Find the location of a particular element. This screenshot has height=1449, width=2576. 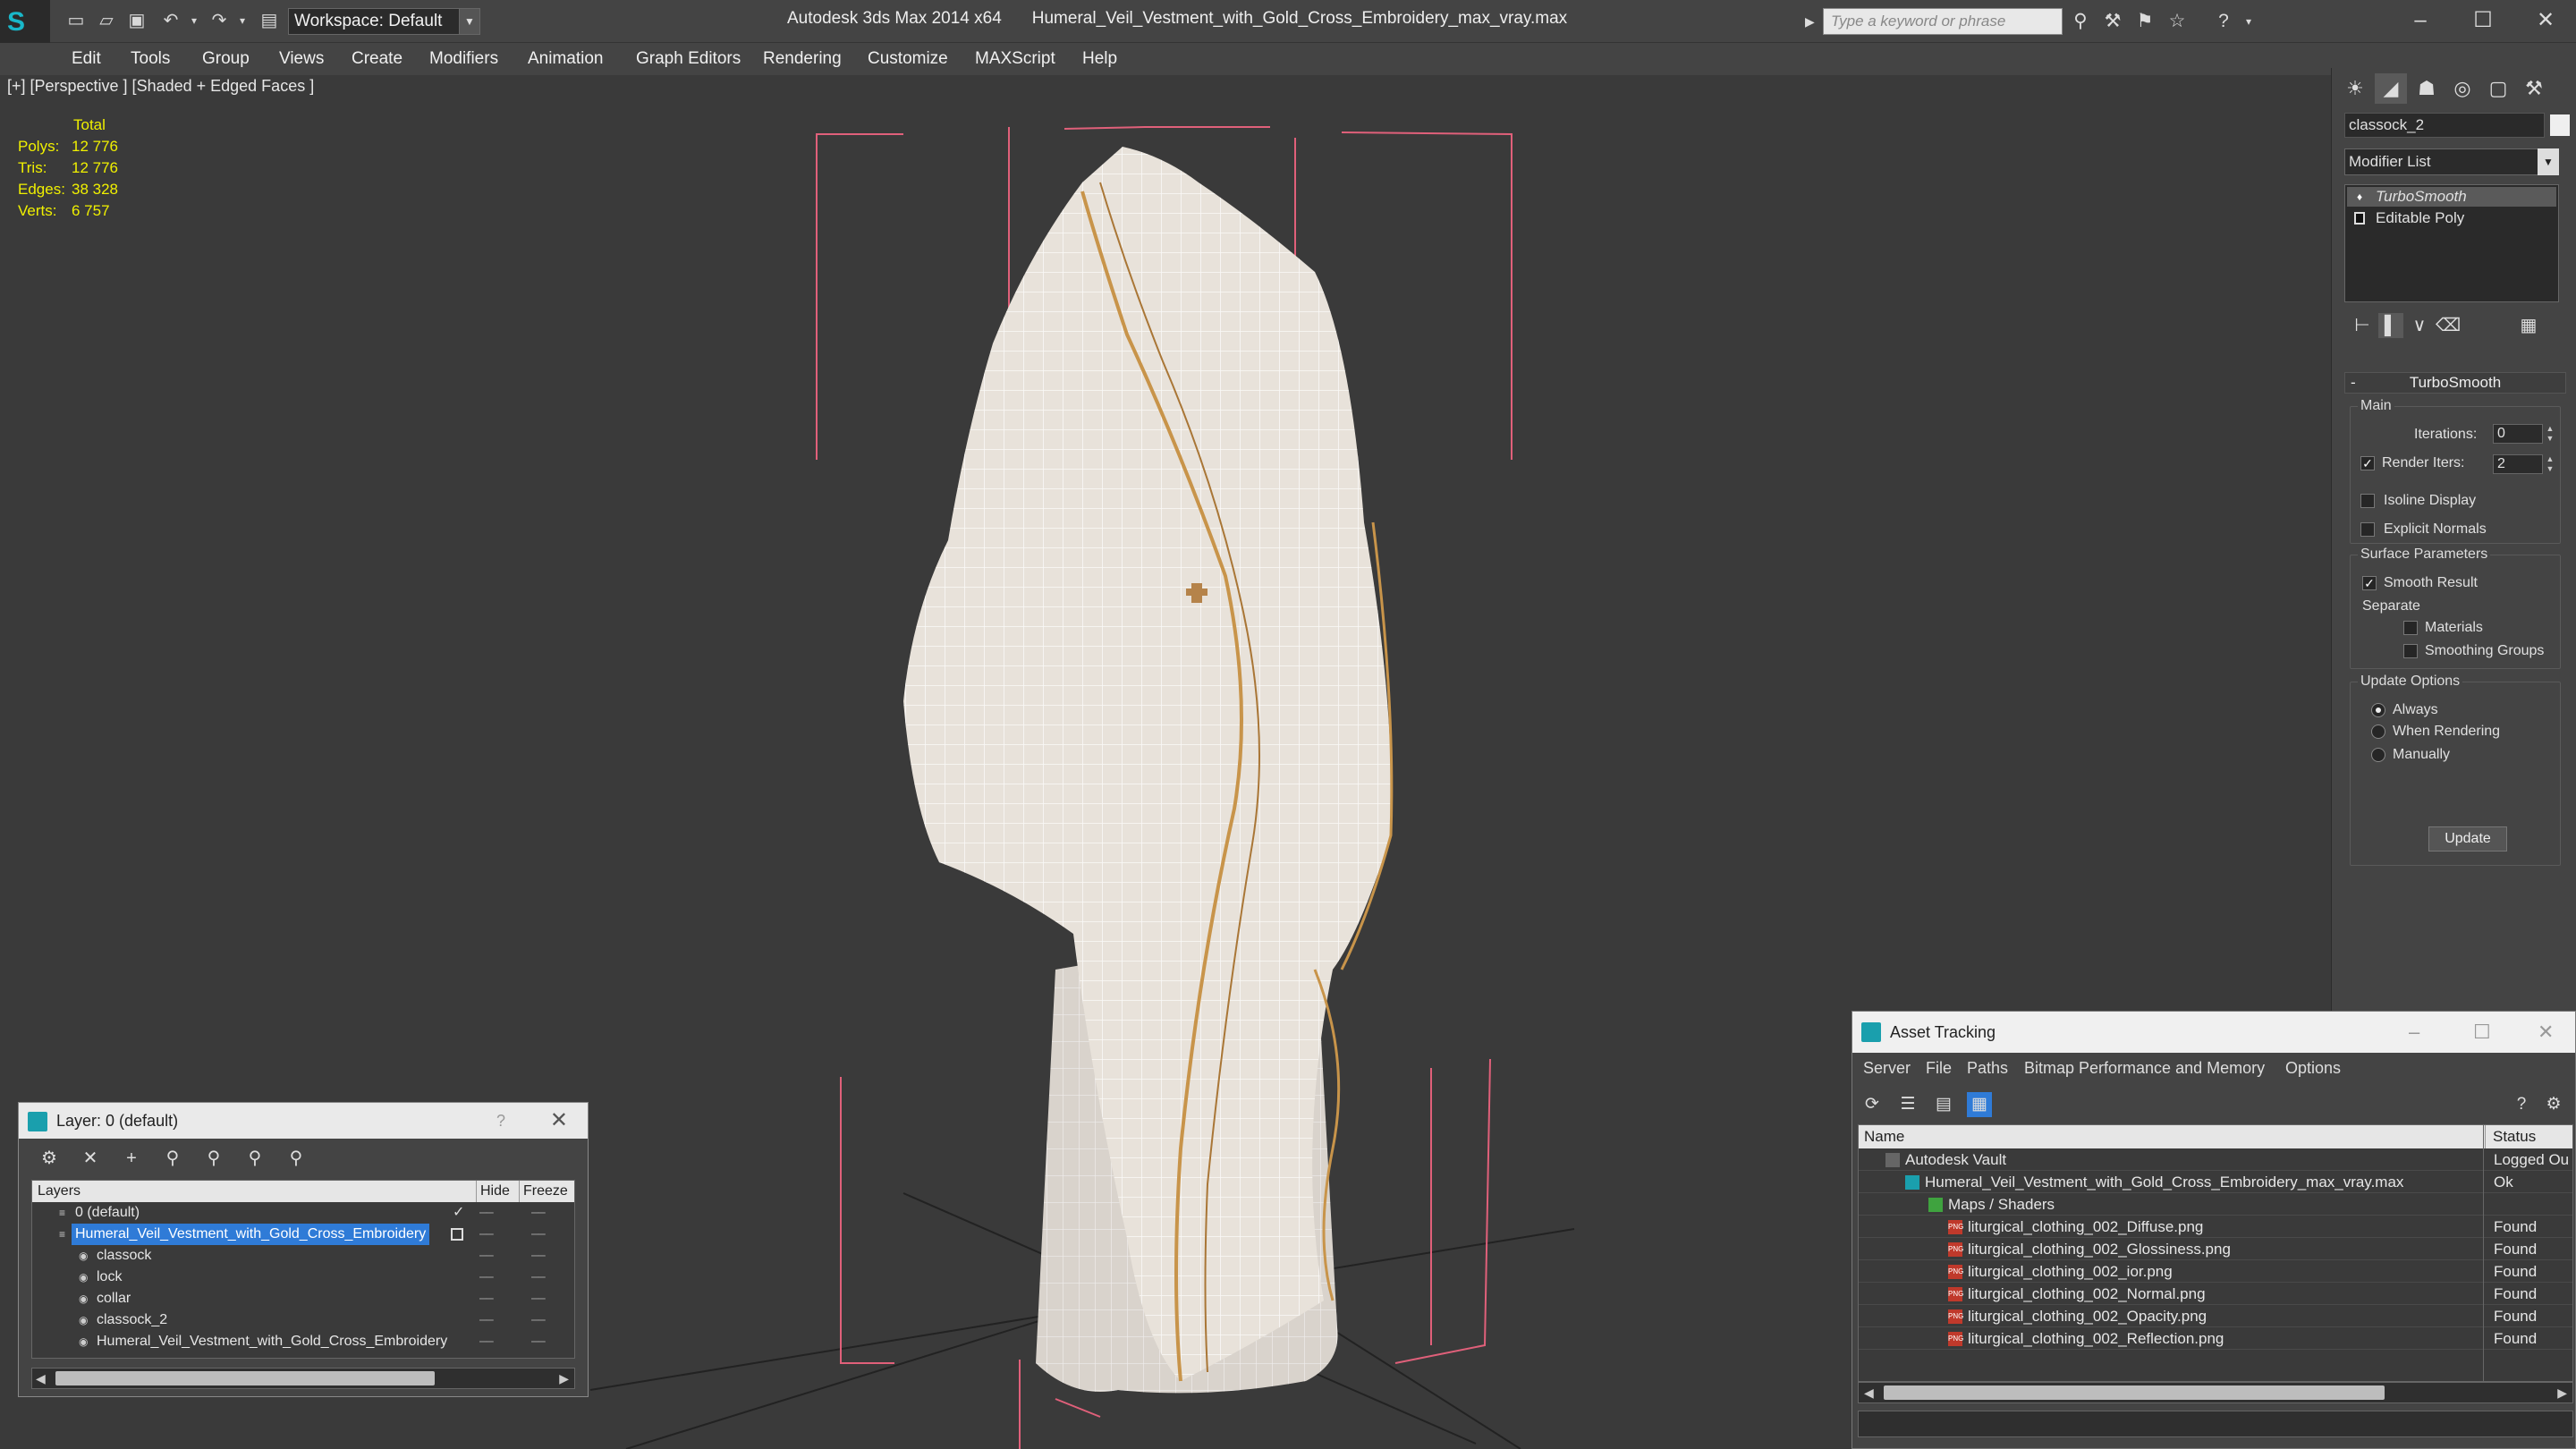

redo-icon: ↷ is located at coordinates (219, 20).